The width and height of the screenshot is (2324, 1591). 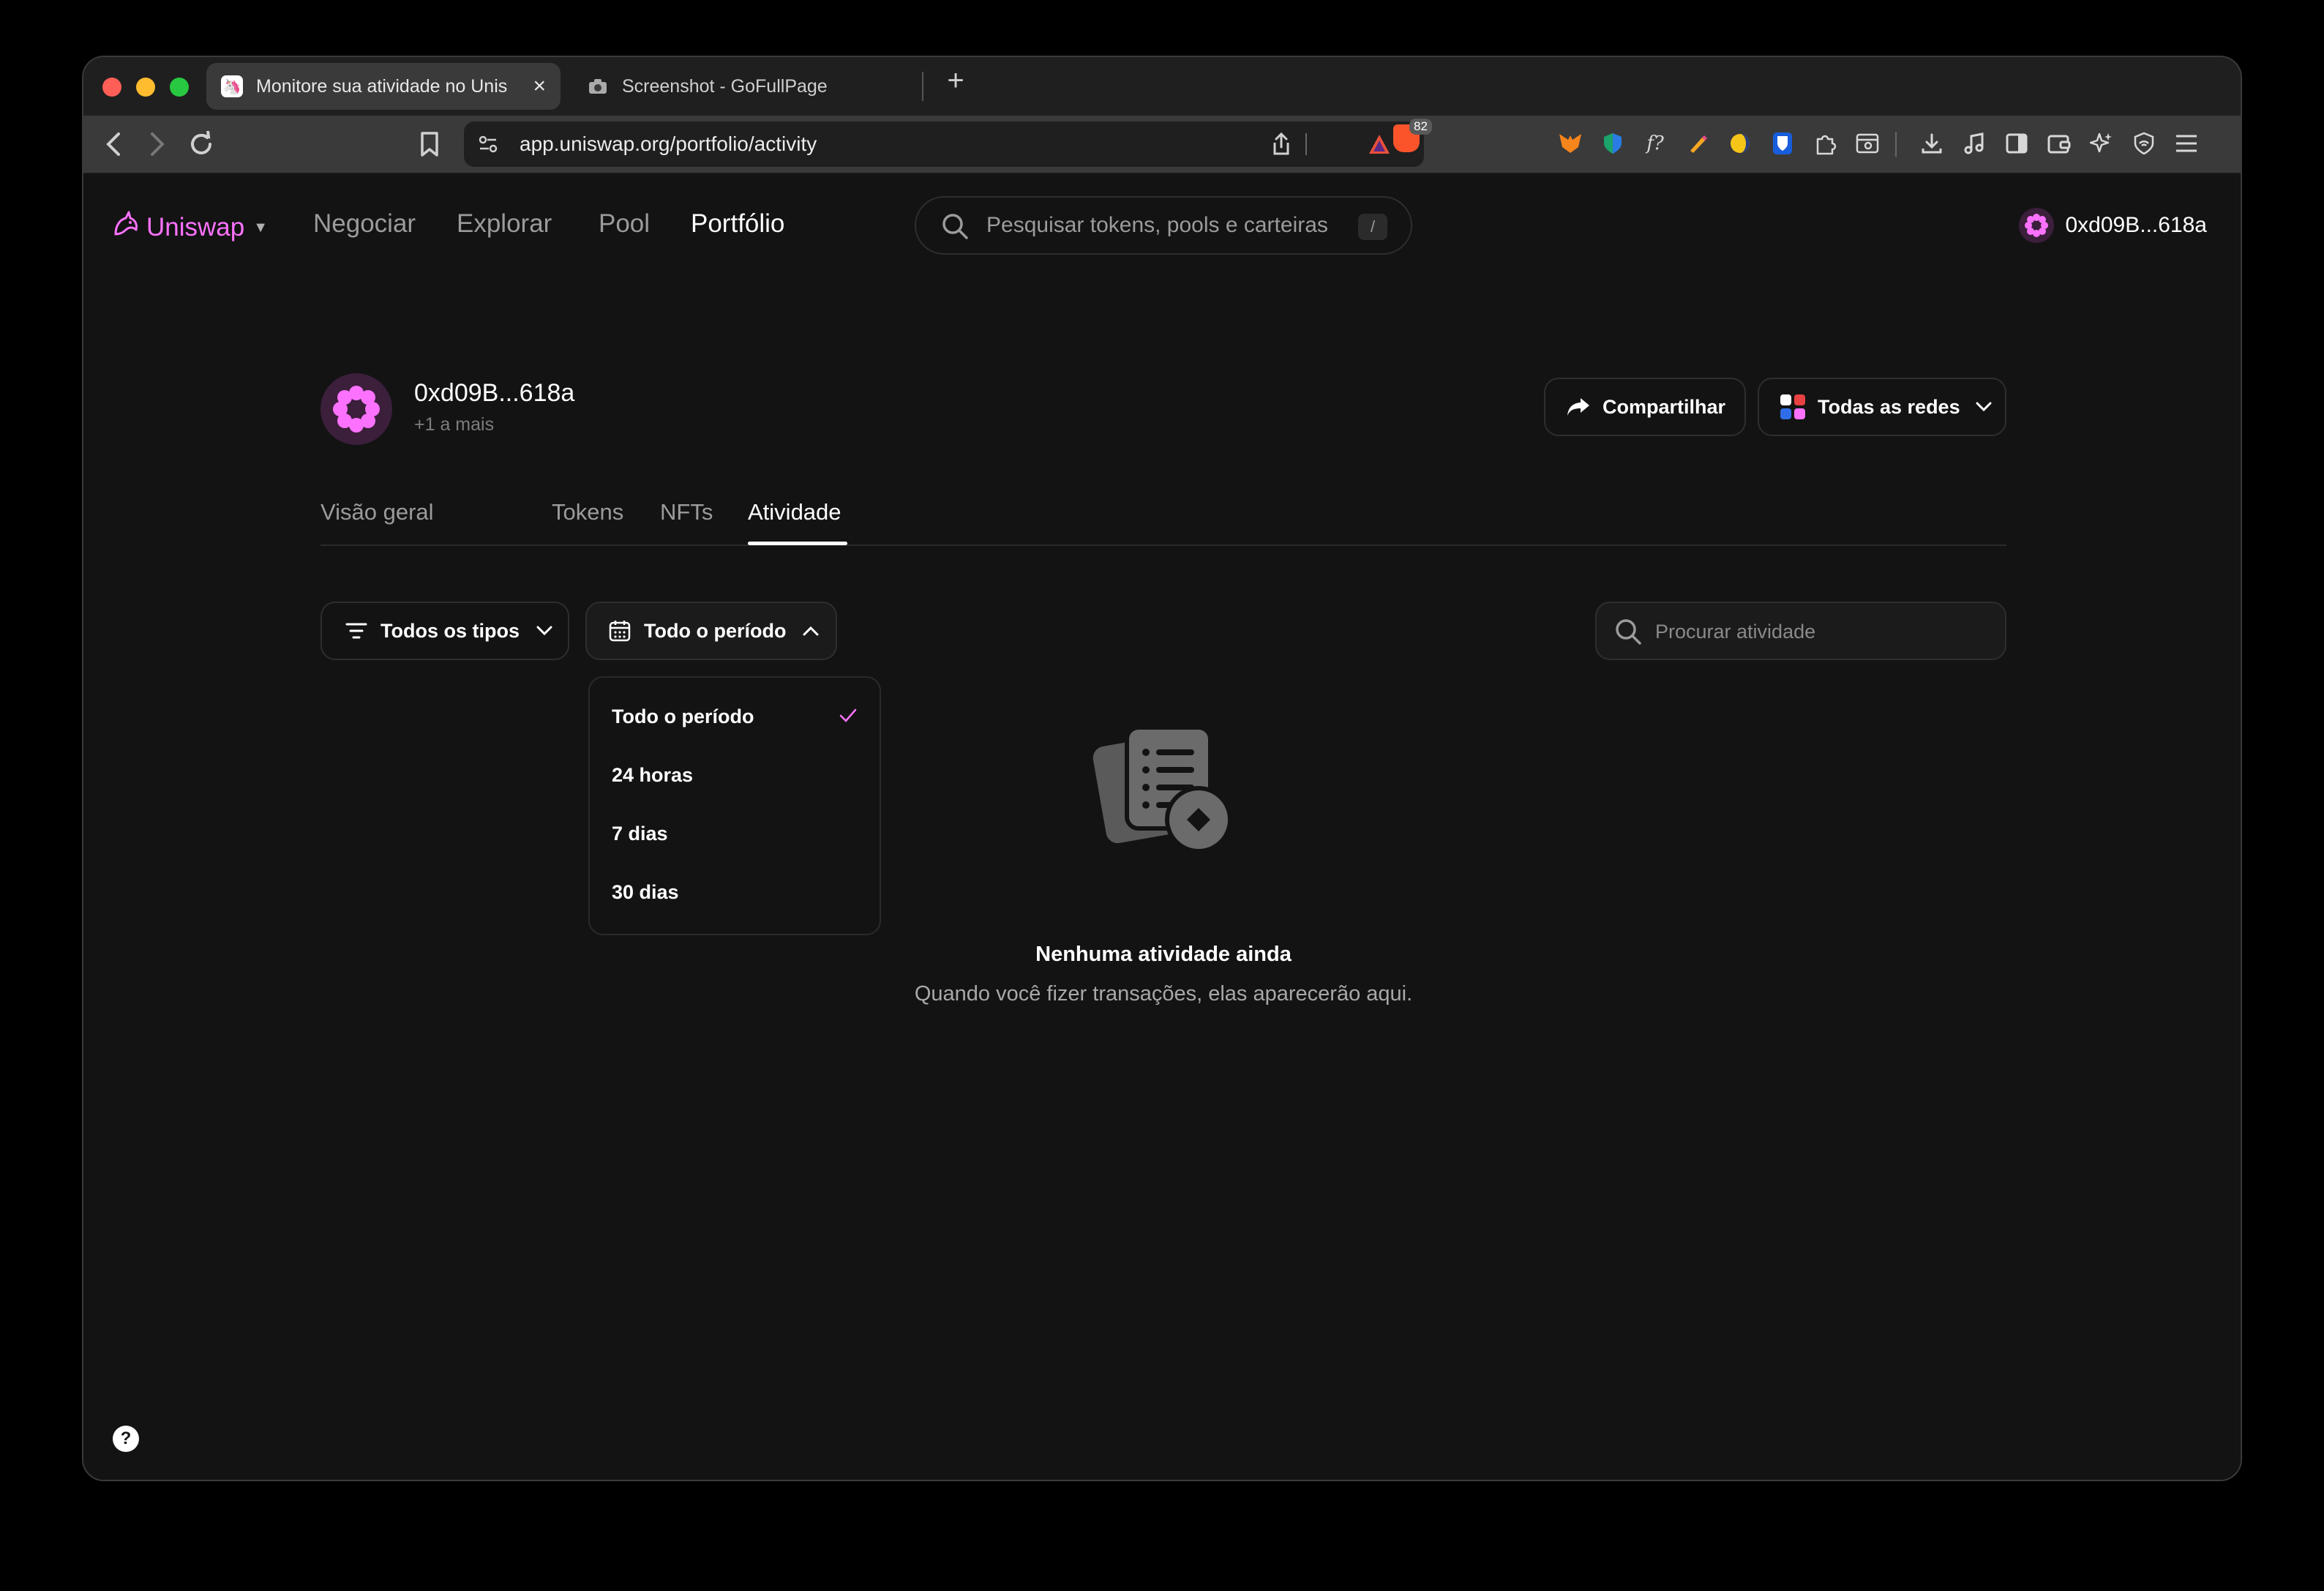 I want to click on nav-negociar: Negociar, so click(x=365, y=224).